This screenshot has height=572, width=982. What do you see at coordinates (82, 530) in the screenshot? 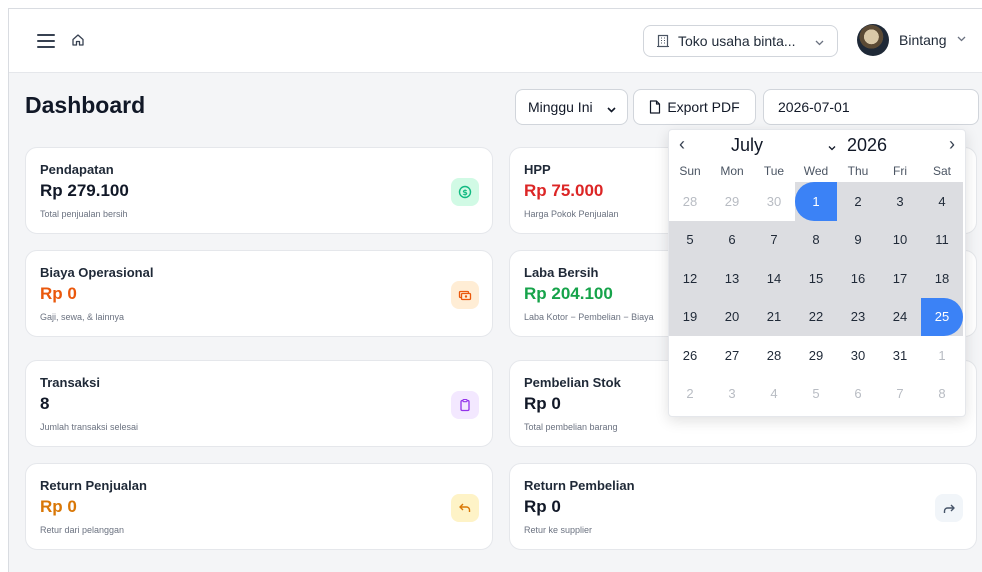
I see `card-description: Retur dari pelanggan` at bounding box center [82, 530].